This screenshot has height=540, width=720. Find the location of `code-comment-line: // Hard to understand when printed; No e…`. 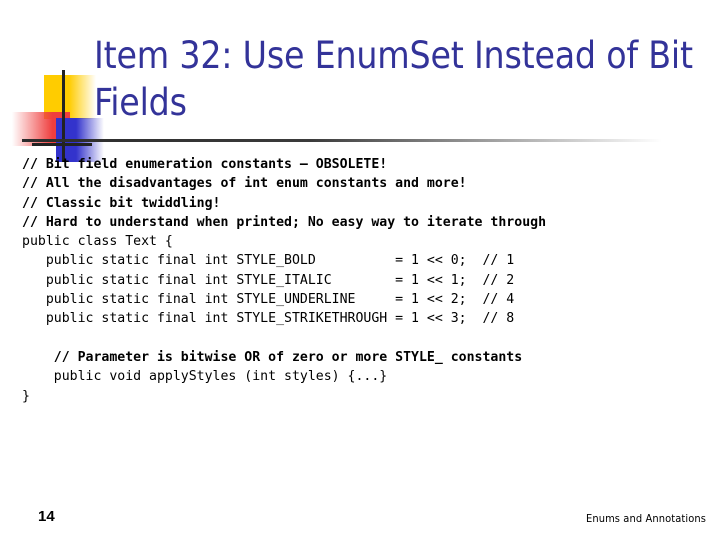

code-comment-line: // Hard to understand when printed; No e… is located at coordinates (284, 222).